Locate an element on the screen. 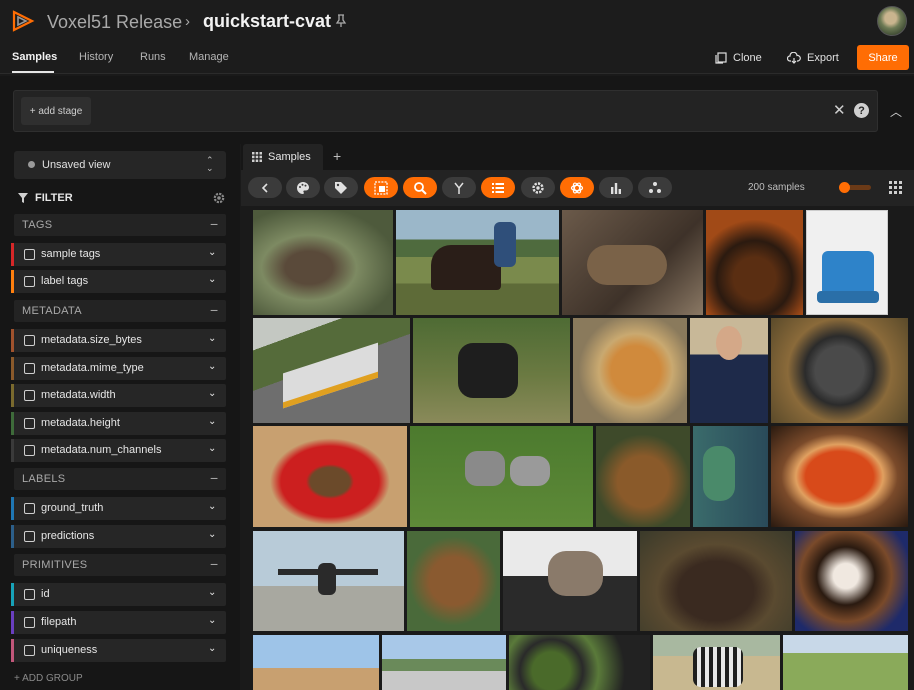 The height and width of the screenshot is (690, 914). field-metadata-size-bytes: metadata.size_bytes ⌄ is located at coordinates (118, 340).